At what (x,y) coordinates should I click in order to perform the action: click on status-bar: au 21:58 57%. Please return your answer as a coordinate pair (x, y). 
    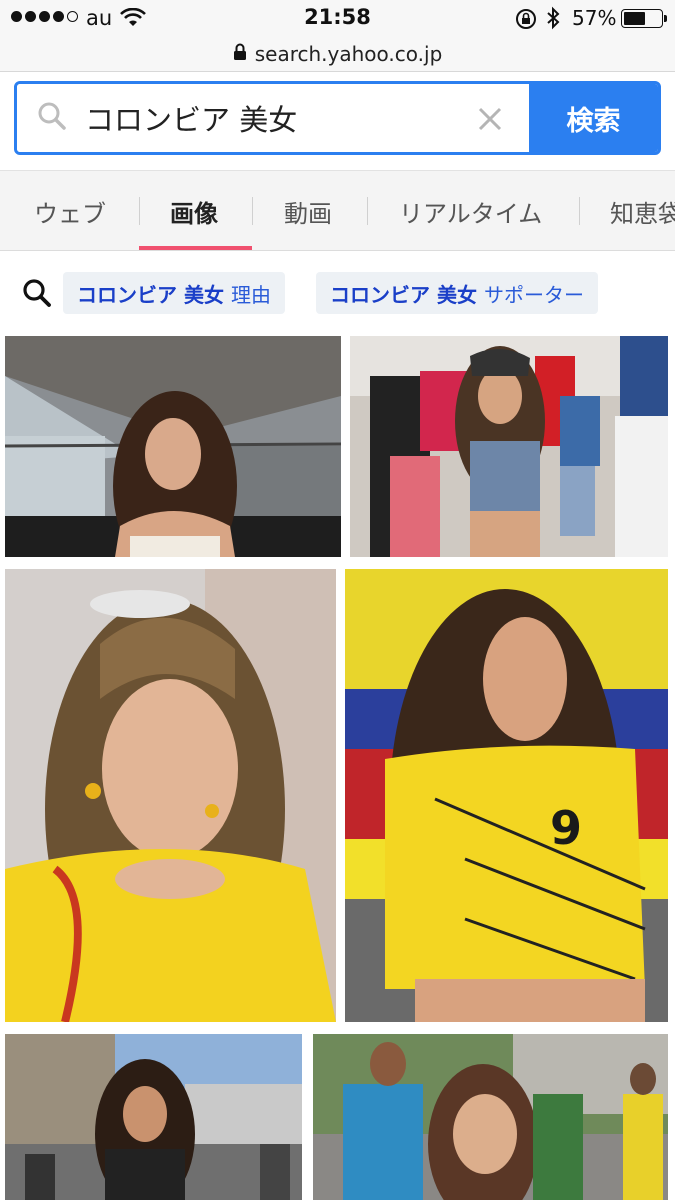
    Looking at the image, I should click on (337, 18).